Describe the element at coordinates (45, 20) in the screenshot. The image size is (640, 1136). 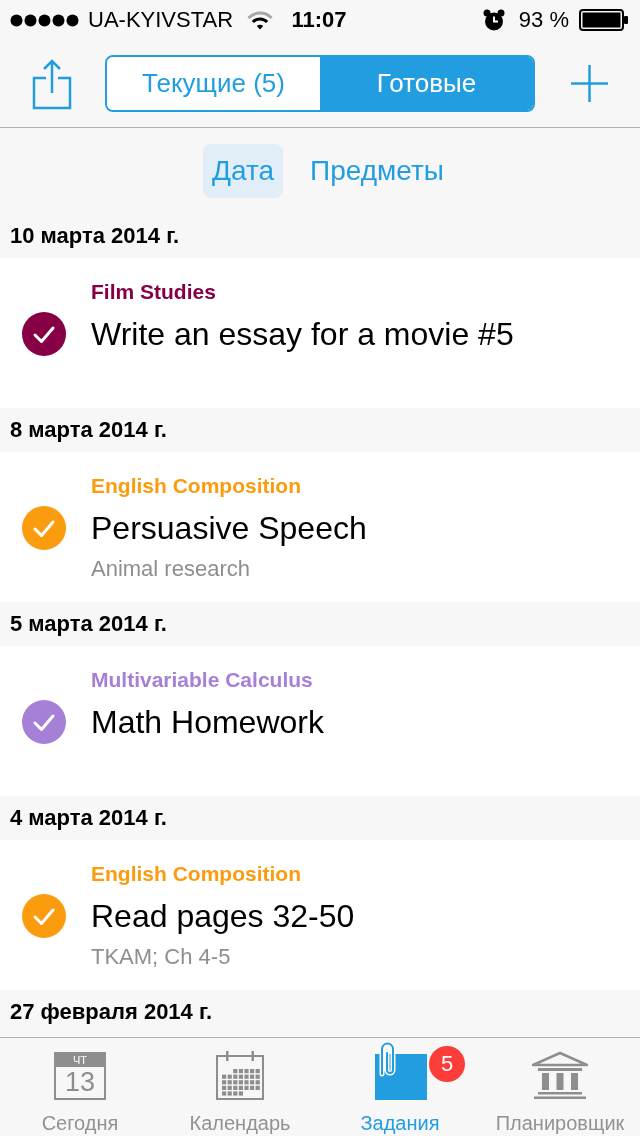
I see `signal-icon` at that location.